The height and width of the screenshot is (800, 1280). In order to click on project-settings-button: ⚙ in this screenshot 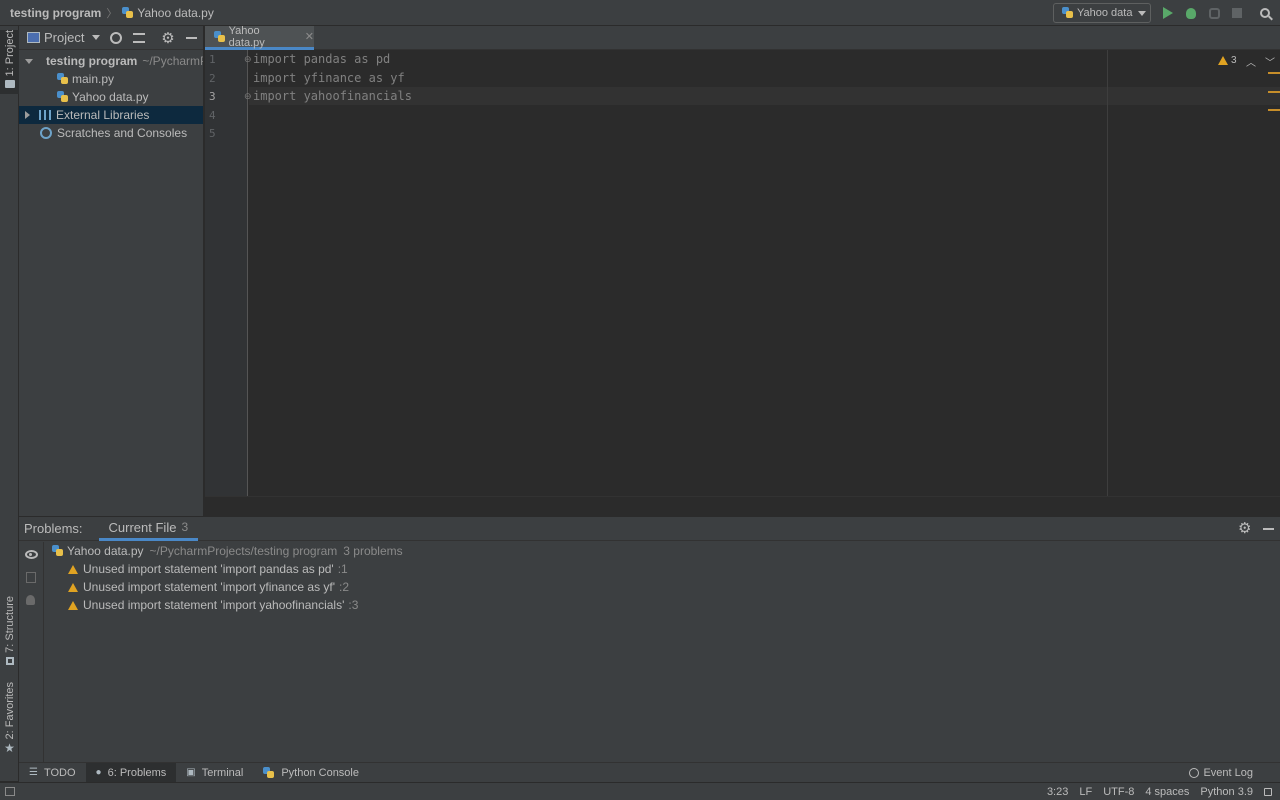, I will do `click(168, 38)`.